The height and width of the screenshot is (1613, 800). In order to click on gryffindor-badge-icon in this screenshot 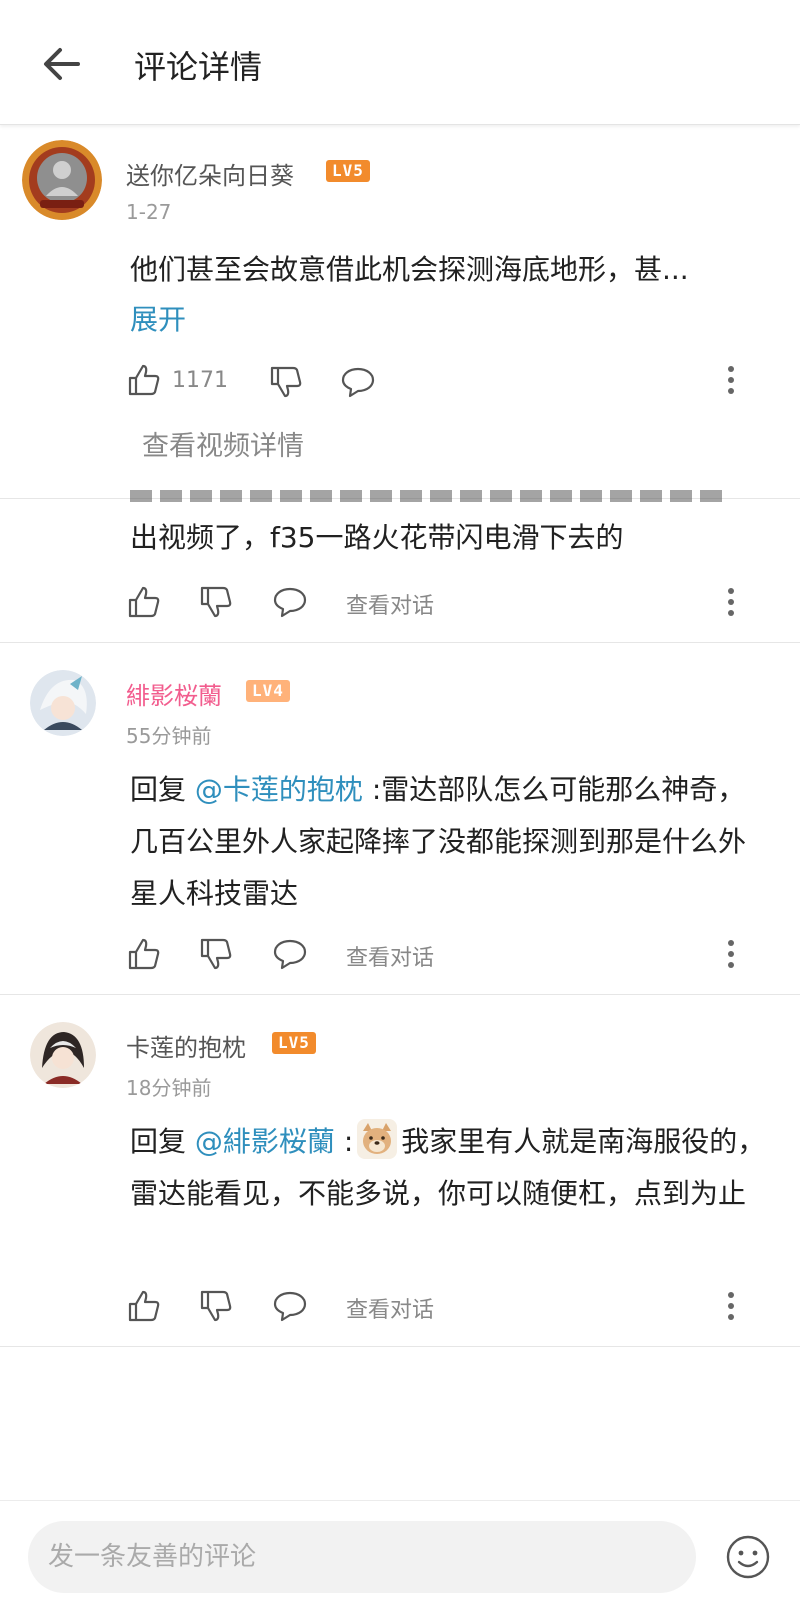, I will do `click(62, 180)`.